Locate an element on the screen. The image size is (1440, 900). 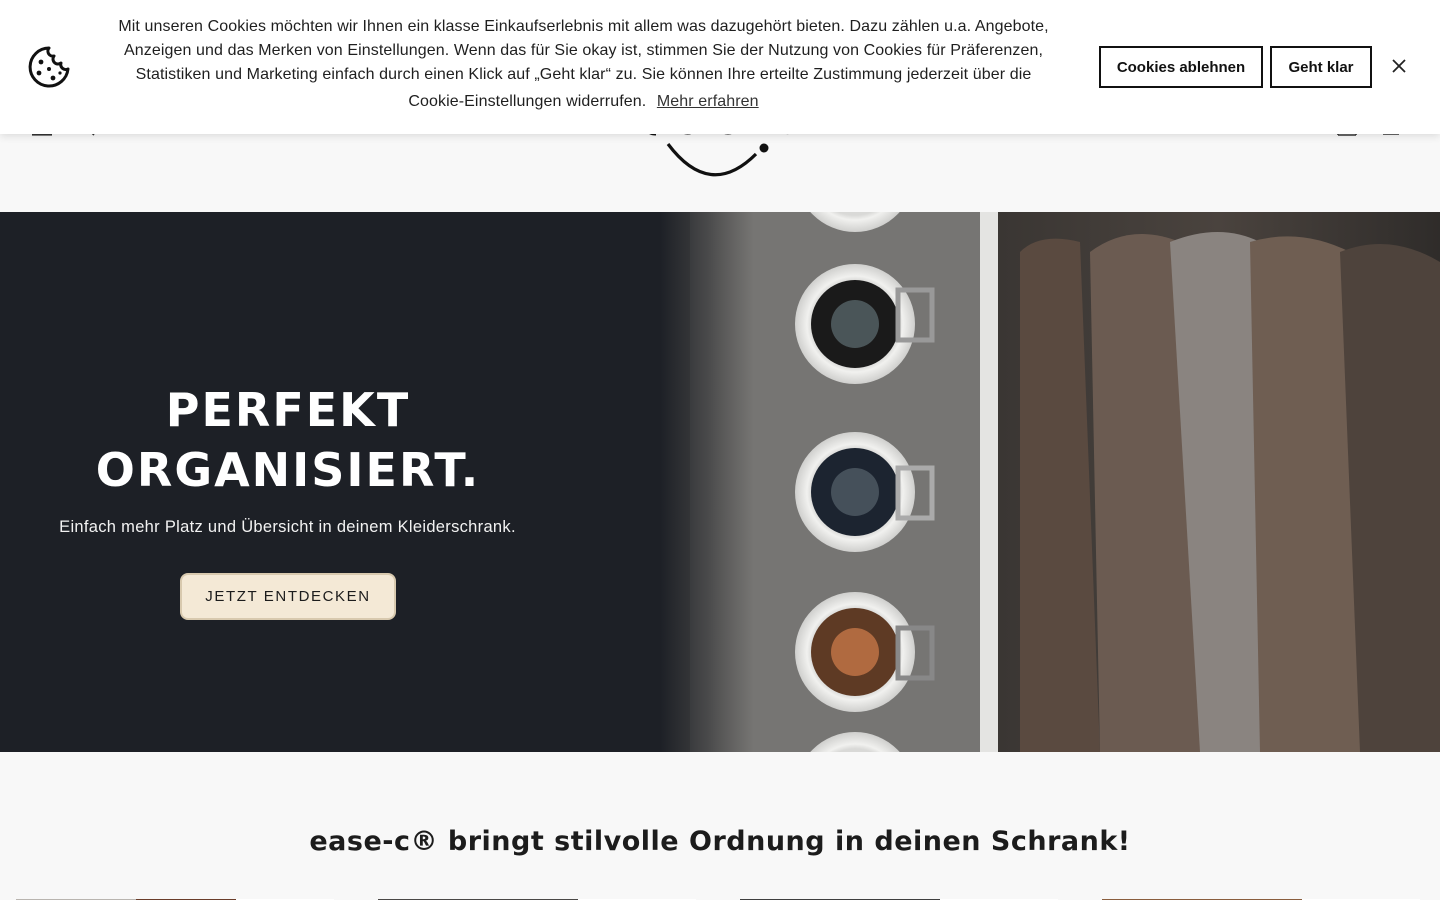
hero-title-line: PERFEKT is located at coordinates (288, 410).